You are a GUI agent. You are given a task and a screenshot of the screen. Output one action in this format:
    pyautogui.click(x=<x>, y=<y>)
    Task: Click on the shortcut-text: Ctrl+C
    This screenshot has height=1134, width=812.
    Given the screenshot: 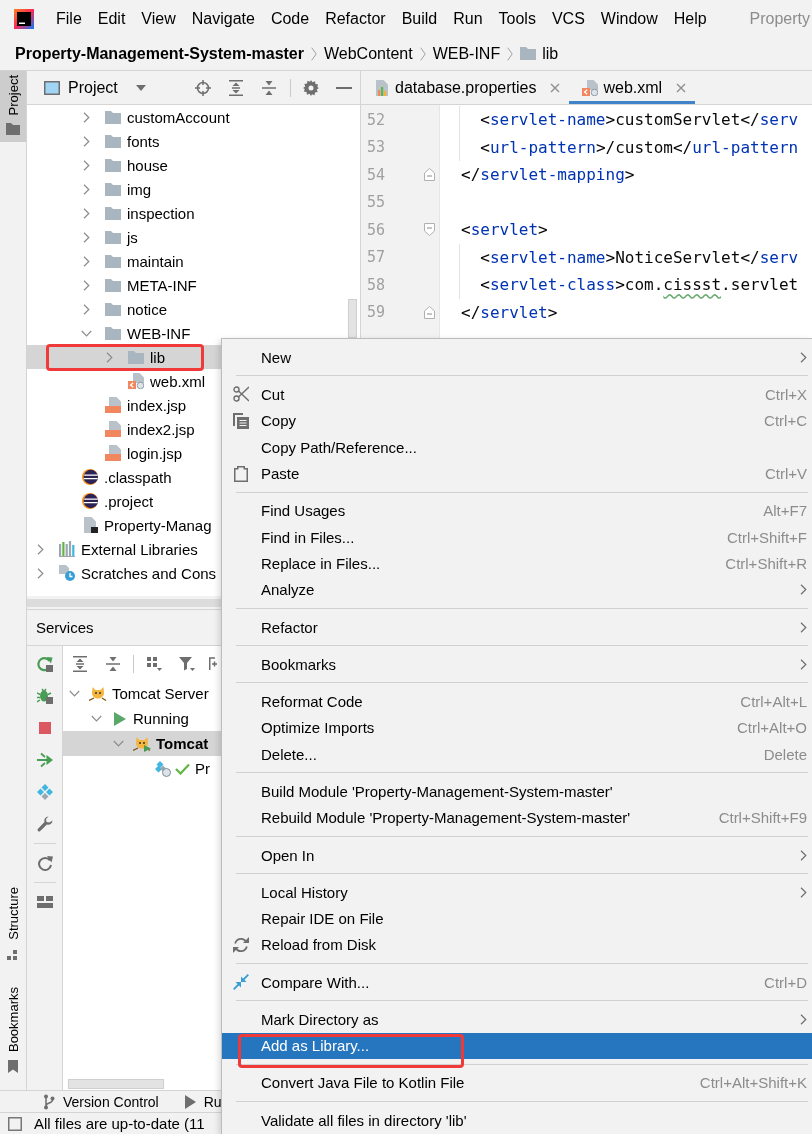 What is the action you would take?
    pyautogui.click(x=785, y=421)
    